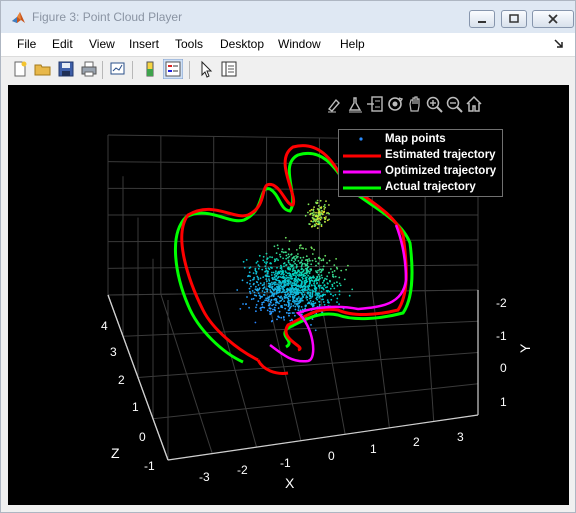 The image size is (576, 513). Describe the element at coordinates (43, 69) in the screenshot. I see `open-file-icon` at that location.